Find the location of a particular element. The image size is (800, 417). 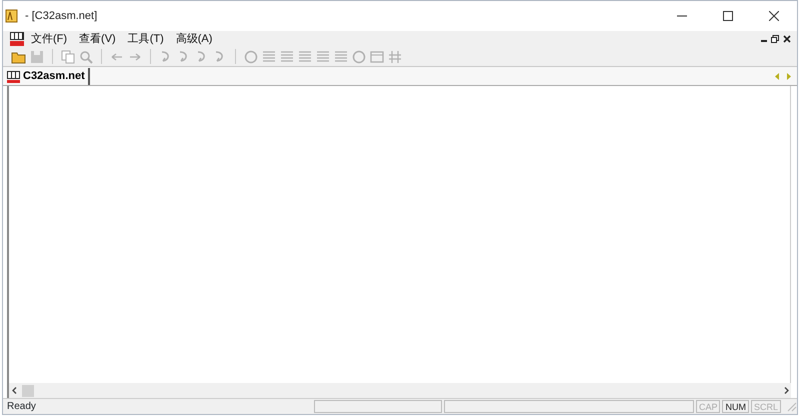

status-indicator: CAP is located at coordinates (708, 406).